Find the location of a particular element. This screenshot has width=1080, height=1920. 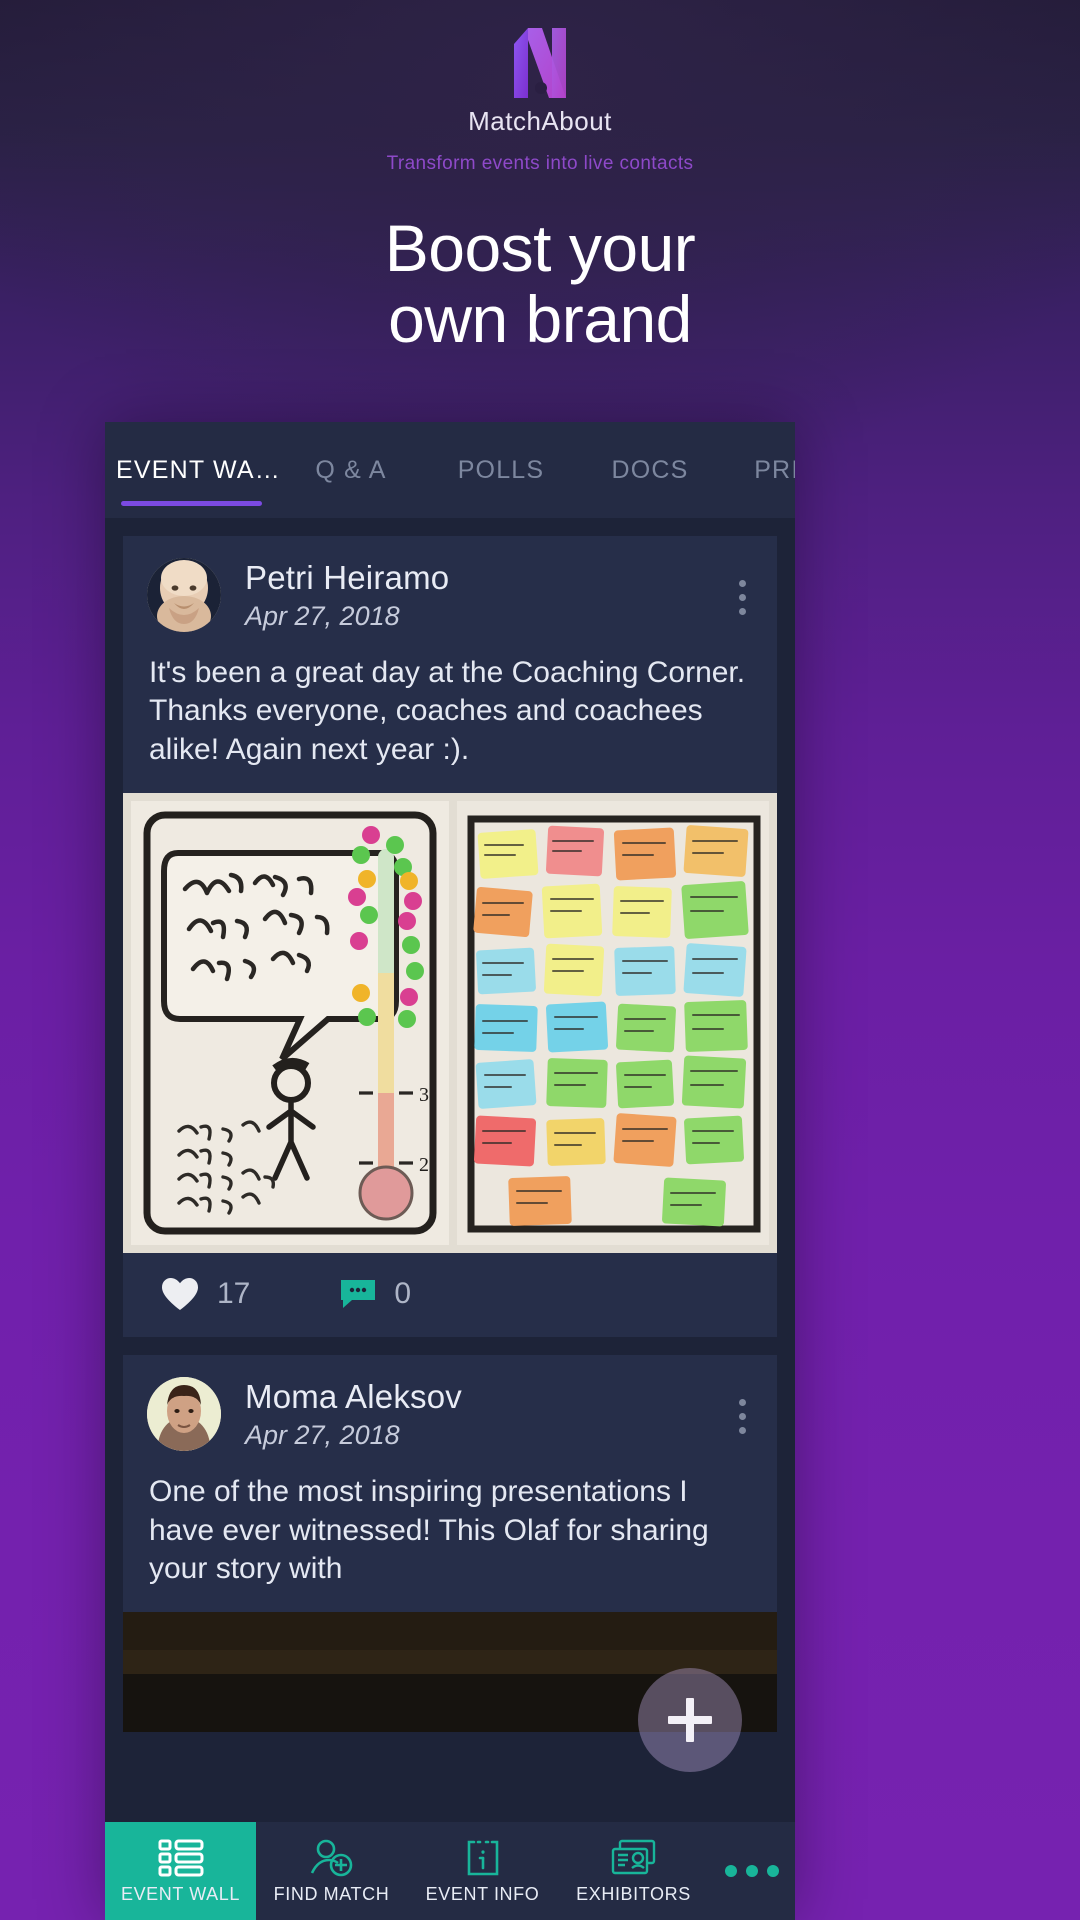

comment-icon is located at coordinates (358, 1294).